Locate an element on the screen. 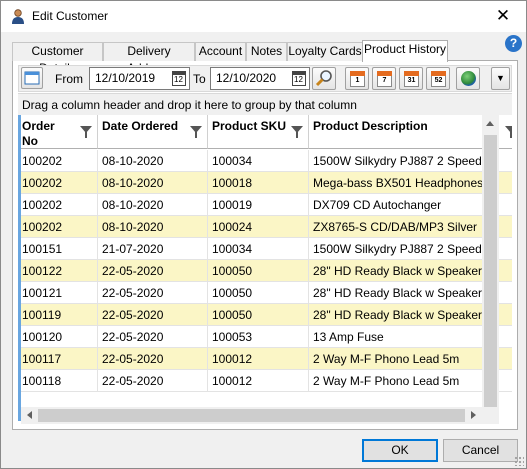 Image resolution: width=527 pixels, height=469 pixels. column-header-date-ordered: Date Ordered is located at coordinates (153, 132).